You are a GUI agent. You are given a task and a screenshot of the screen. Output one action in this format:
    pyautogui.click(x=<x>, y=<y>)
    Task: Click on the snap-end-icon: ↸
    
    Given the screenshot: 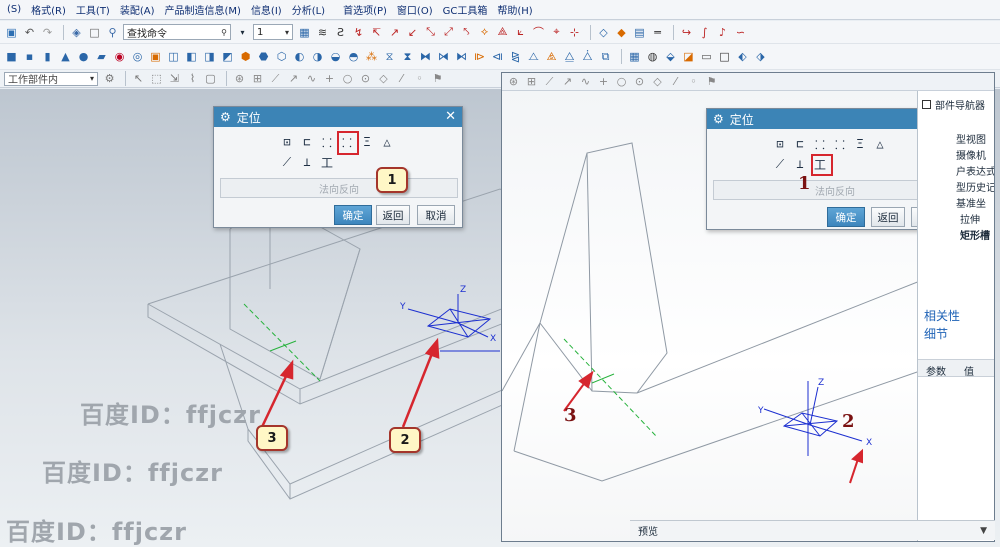 What is the action you would take?
    pyautogui.click(x=376, y=32)
    